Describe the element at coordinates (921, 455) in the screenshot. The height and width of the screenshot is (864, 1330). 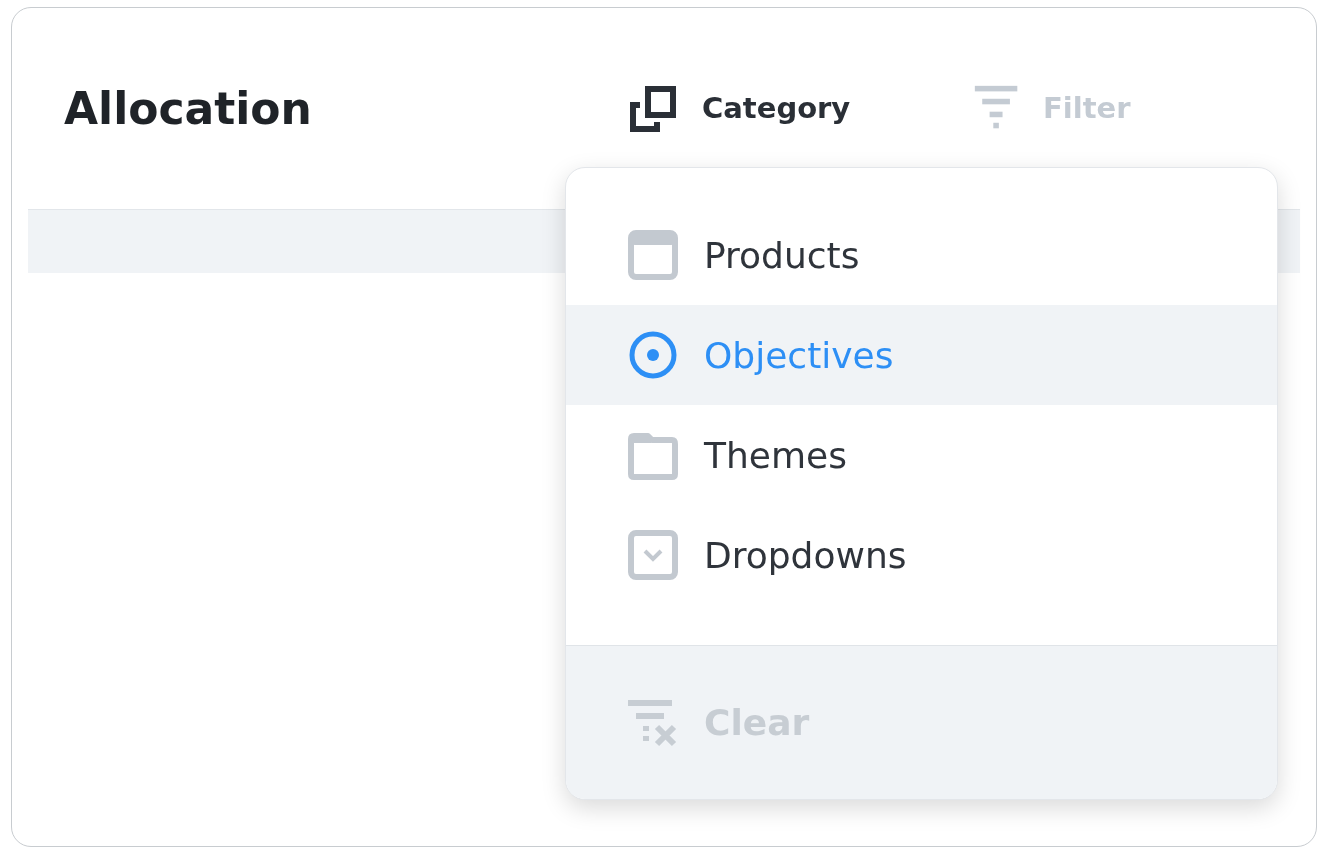
I see `menu-item: Themes` at that location.